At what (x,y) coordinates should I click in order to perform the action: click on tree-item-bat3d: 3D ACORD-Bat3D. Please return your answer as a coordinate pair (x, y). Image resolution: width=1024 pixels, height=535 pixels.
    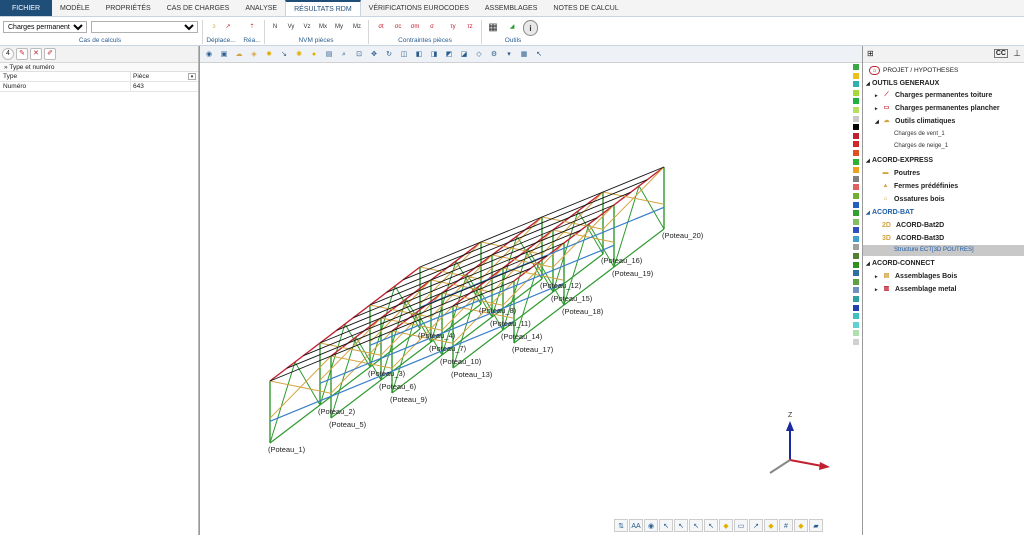
    Looking at the image, I should click on (912, 238).